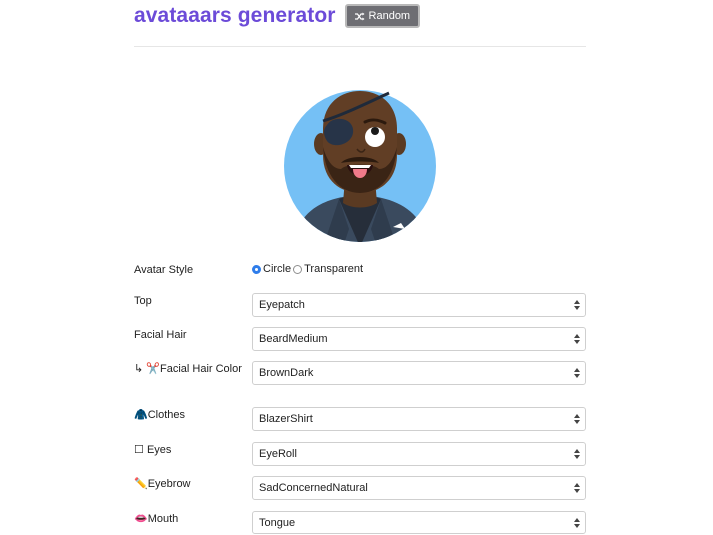 The width and height of the screenshot is (713, 535). Describe the element at coordinates (293, 339) in the screenshot. I see `facial-hair-select-value: BeardMedium` at that location.